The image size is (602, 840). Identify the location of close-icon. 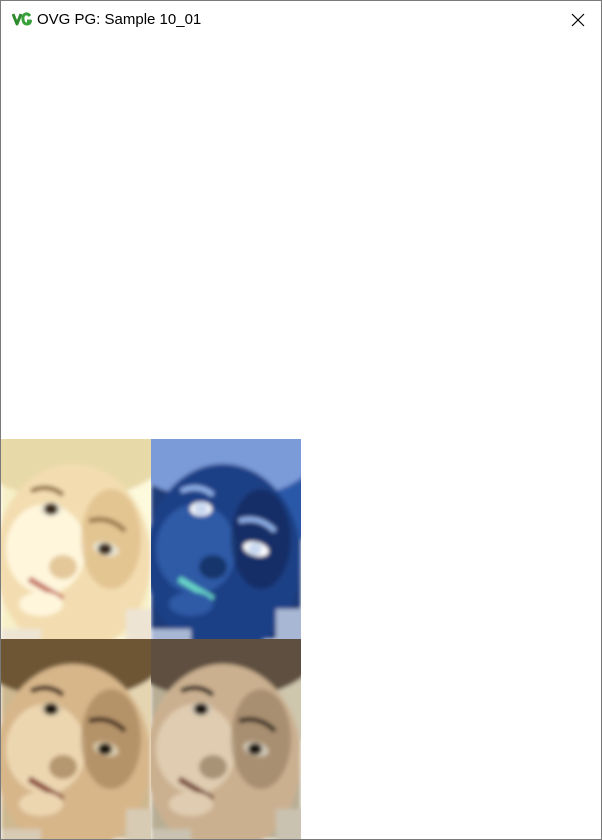
(578, 20).